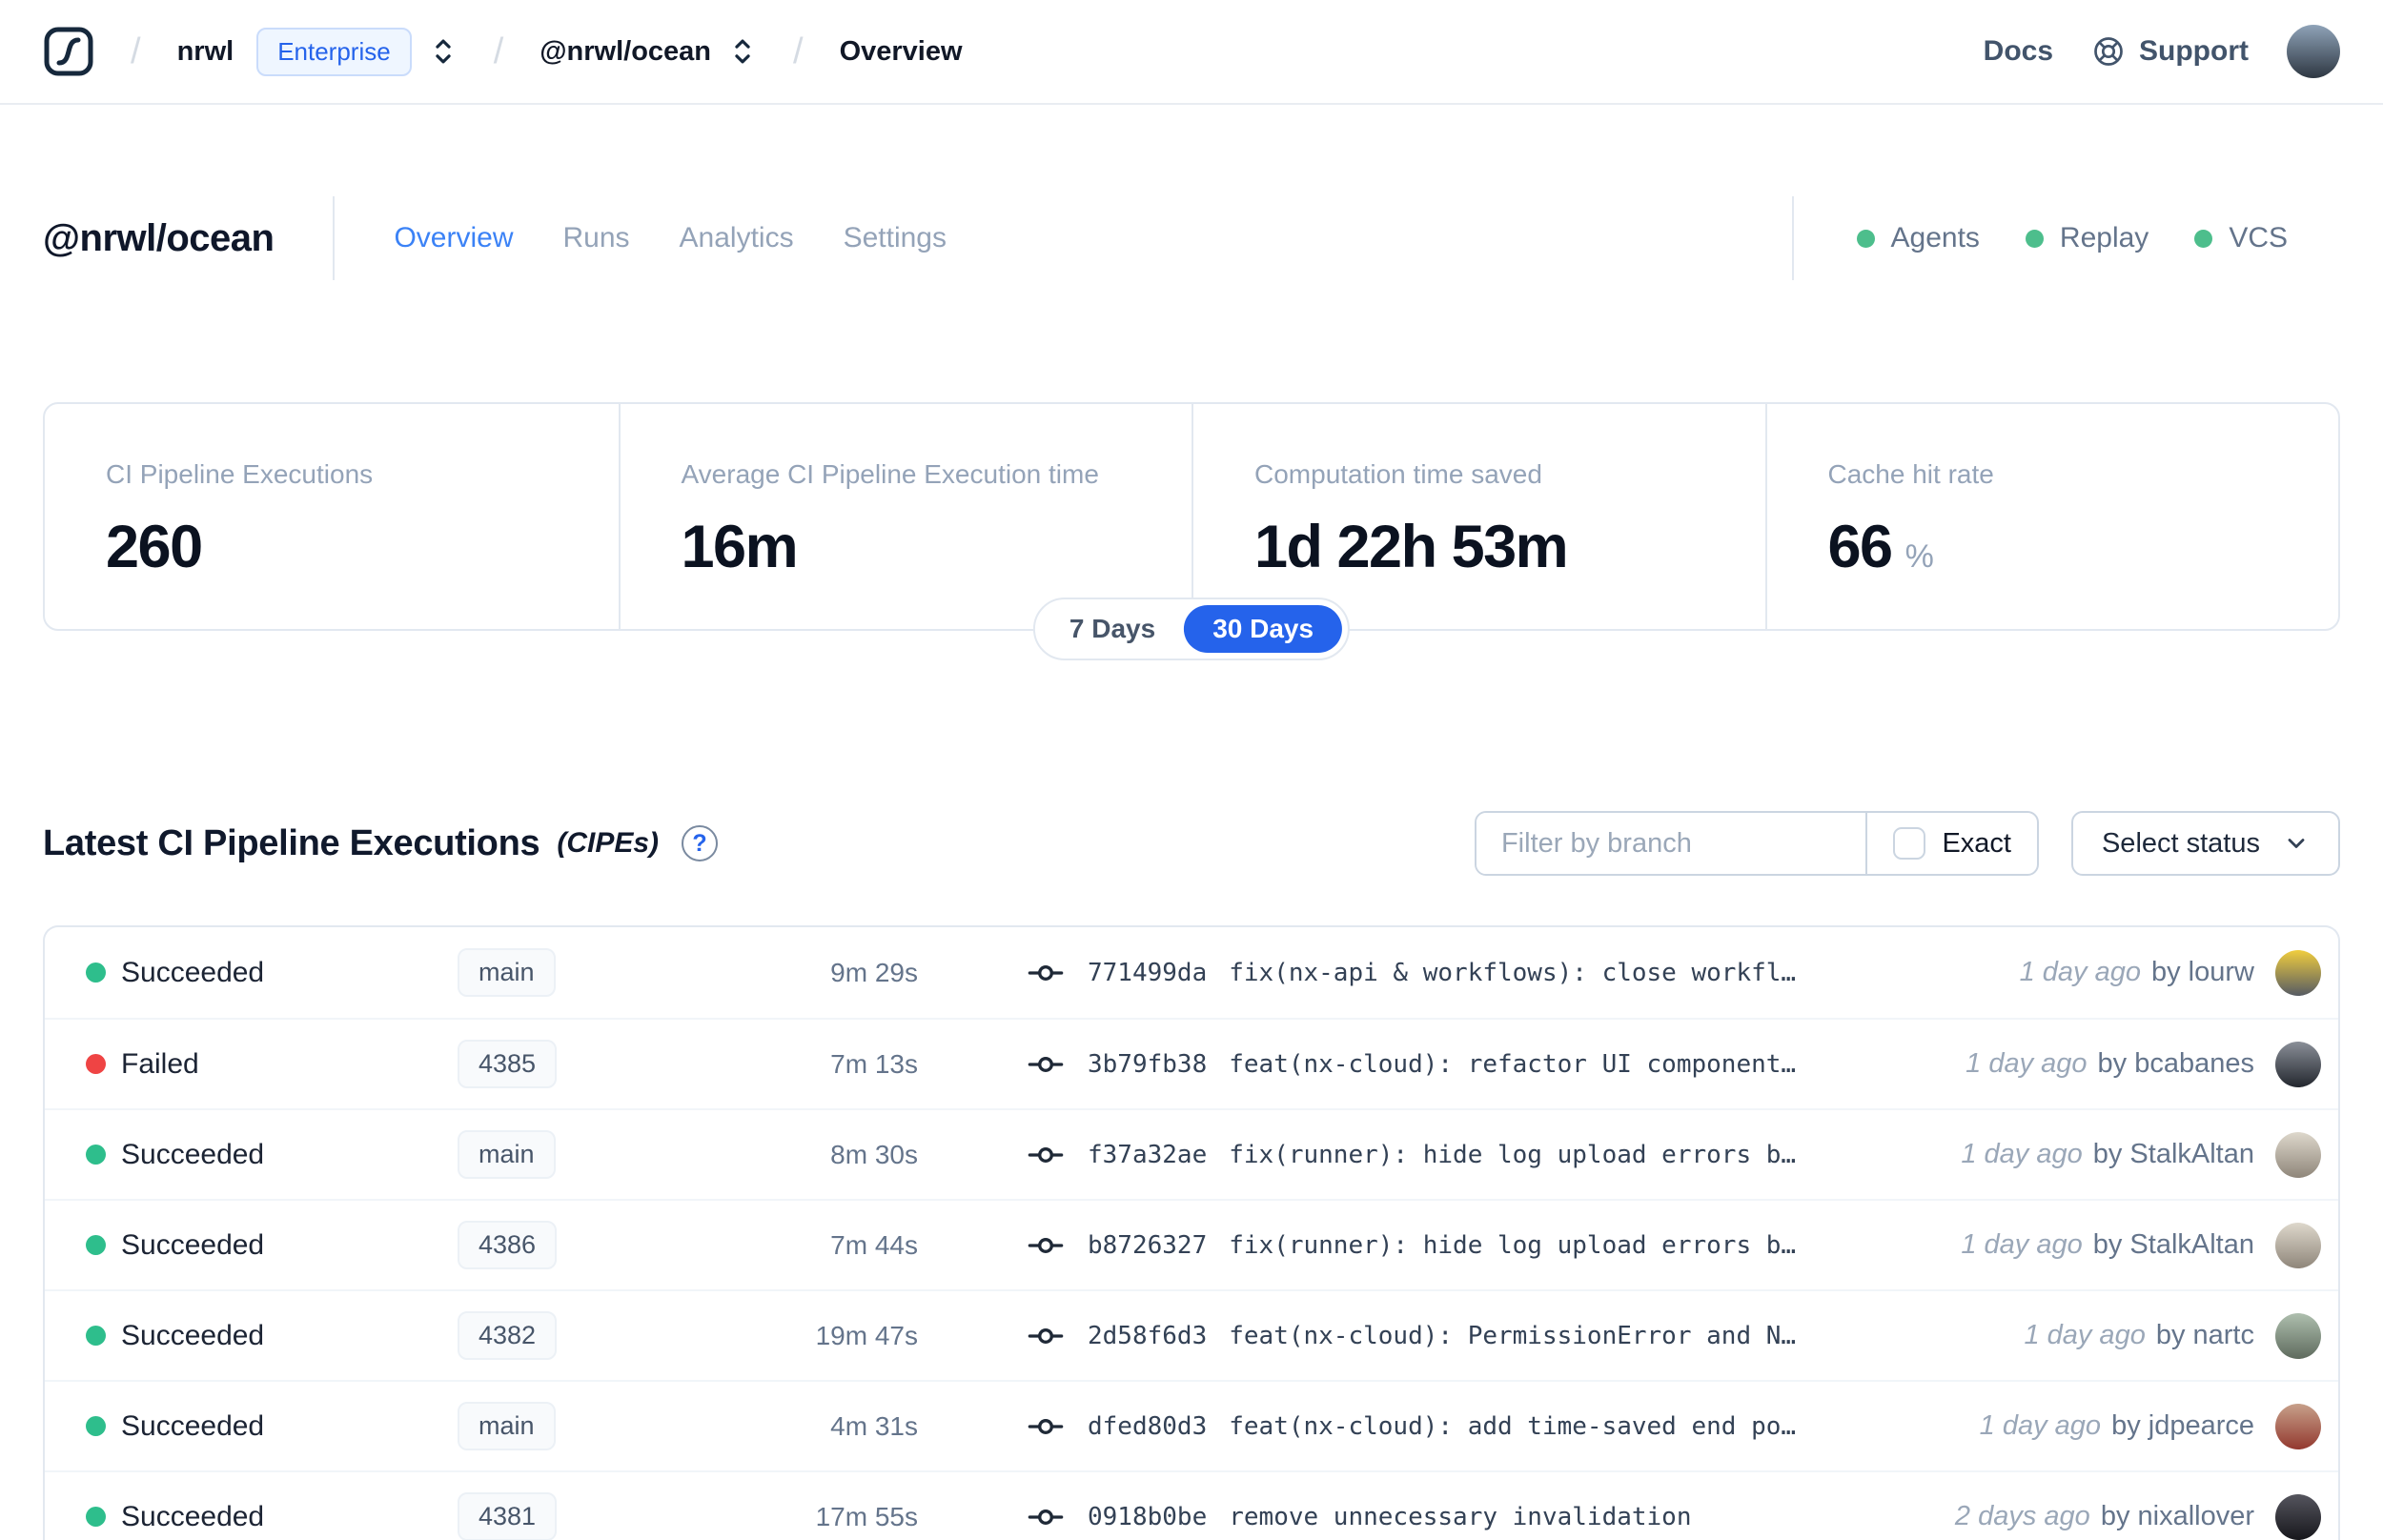 This screenshot has height=1540, width=2383. I want to click on exact-label: Exact, so click(1977, 844).